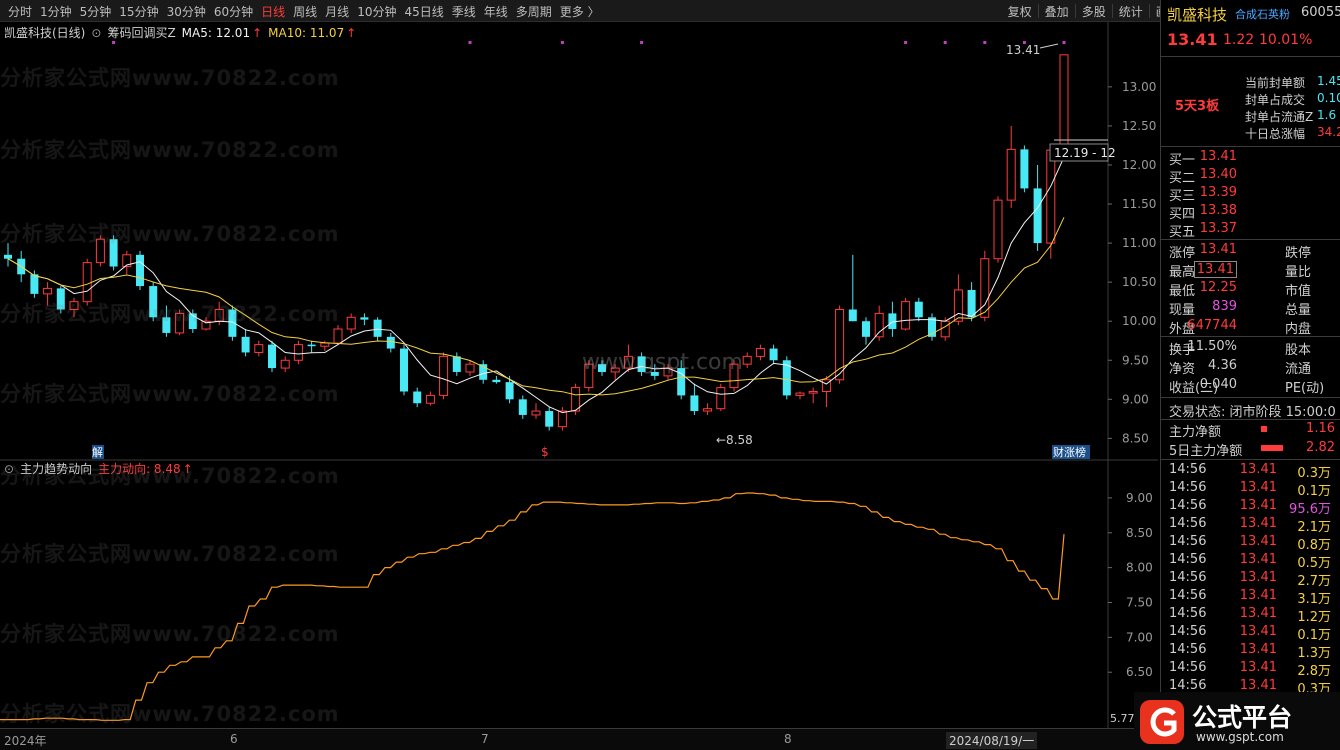 This screenshot has width=1340, height=750. What do you see at coordinates (186, 11) in the screenshot?
I see `period-tab: 30分钟` at bounding box center [186, 11].